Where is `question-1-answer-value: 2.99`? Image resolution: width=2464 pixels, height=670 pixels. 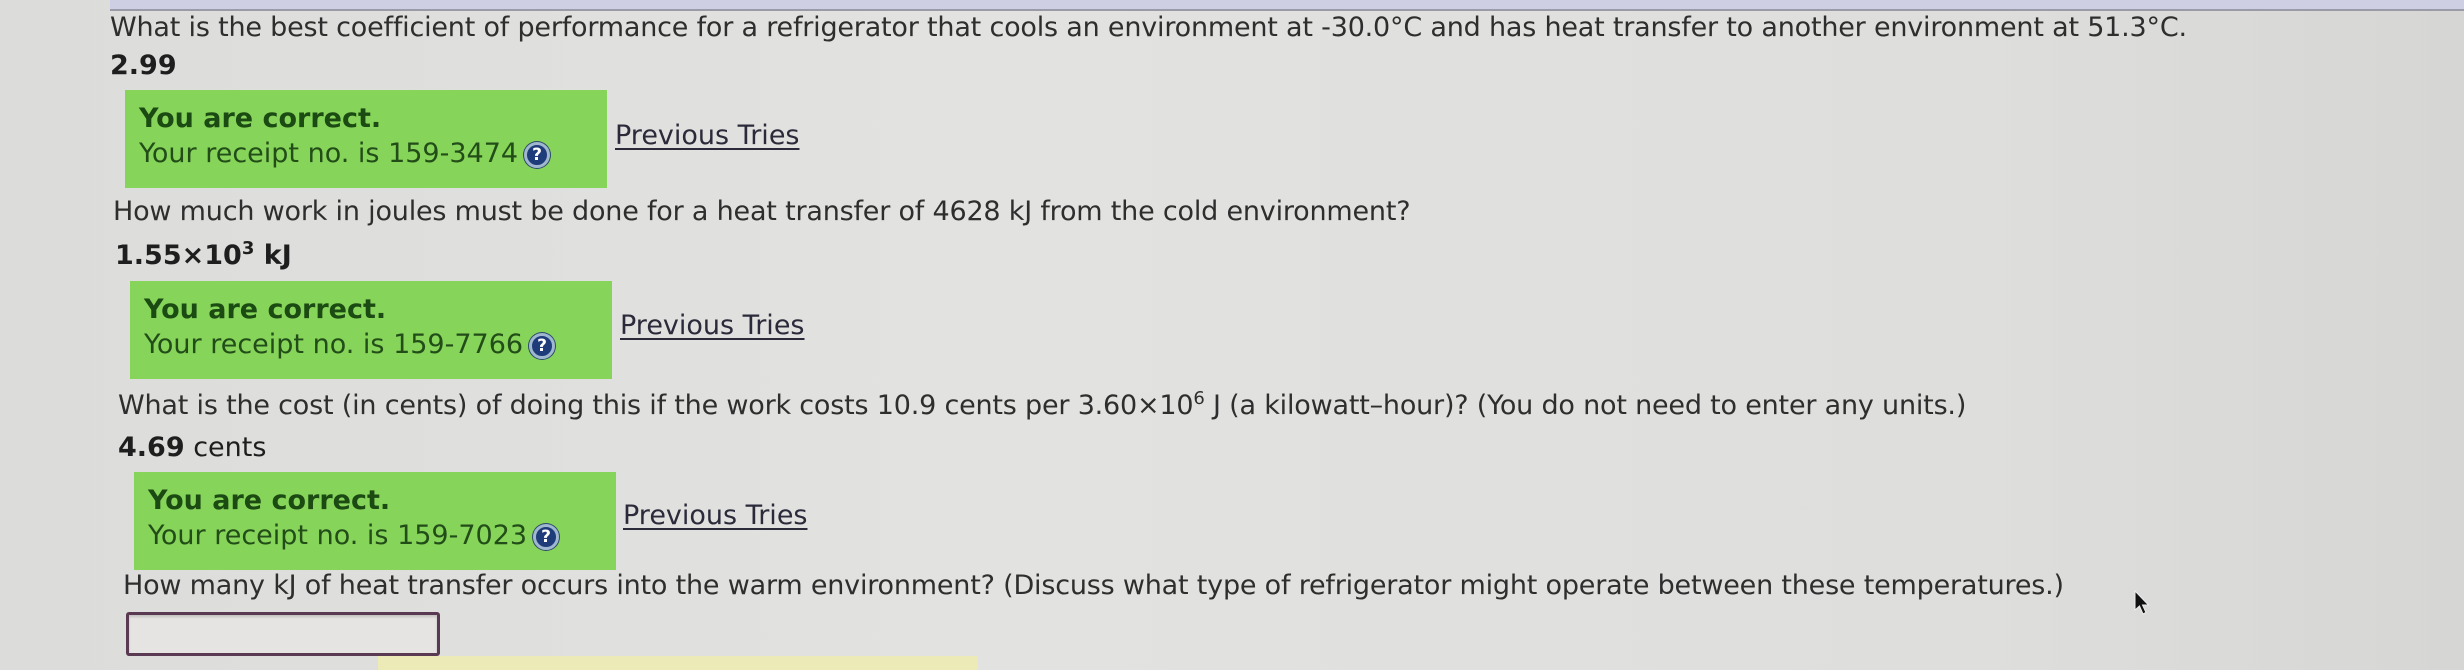 question-1-answer-value: 2.99 is located at coordinates (143, 65).